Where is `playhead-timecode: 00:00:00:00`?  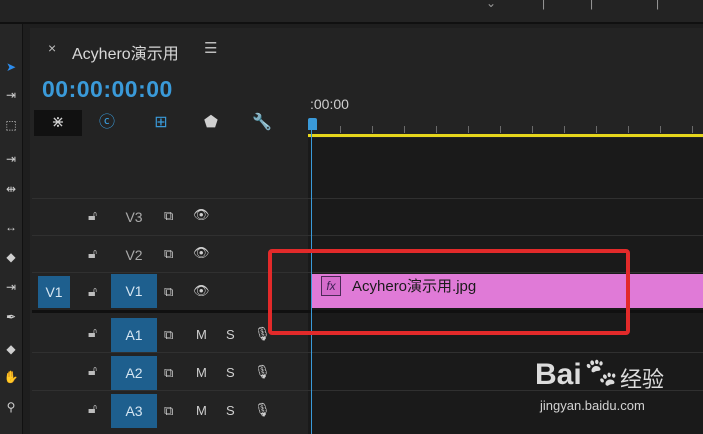
playhead-timecode: 00:00:00:00 is located at coordinates (107, 89).